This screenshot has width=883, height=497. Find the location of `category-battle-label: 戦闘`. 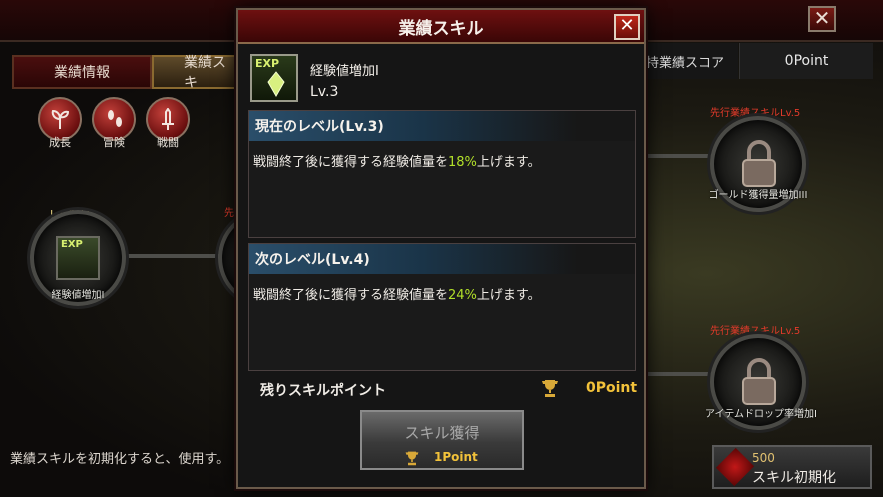

category-battle-label: 戦闘 is located at coordinates (168, 142).